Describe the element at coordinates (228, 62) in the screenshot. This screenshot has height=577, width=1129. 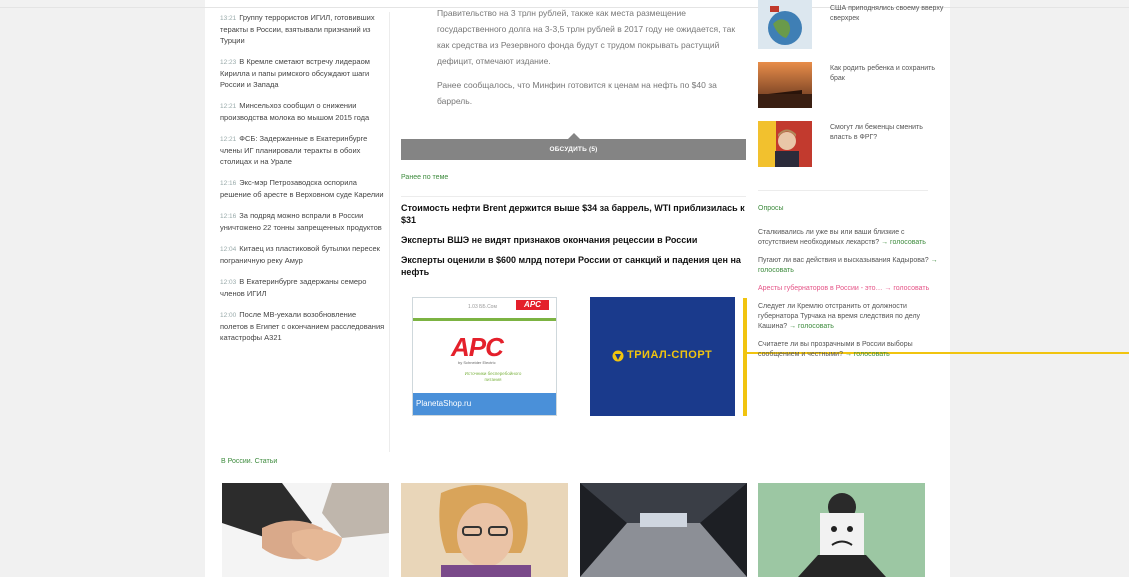
I see `news-time: 12:23` at that location.